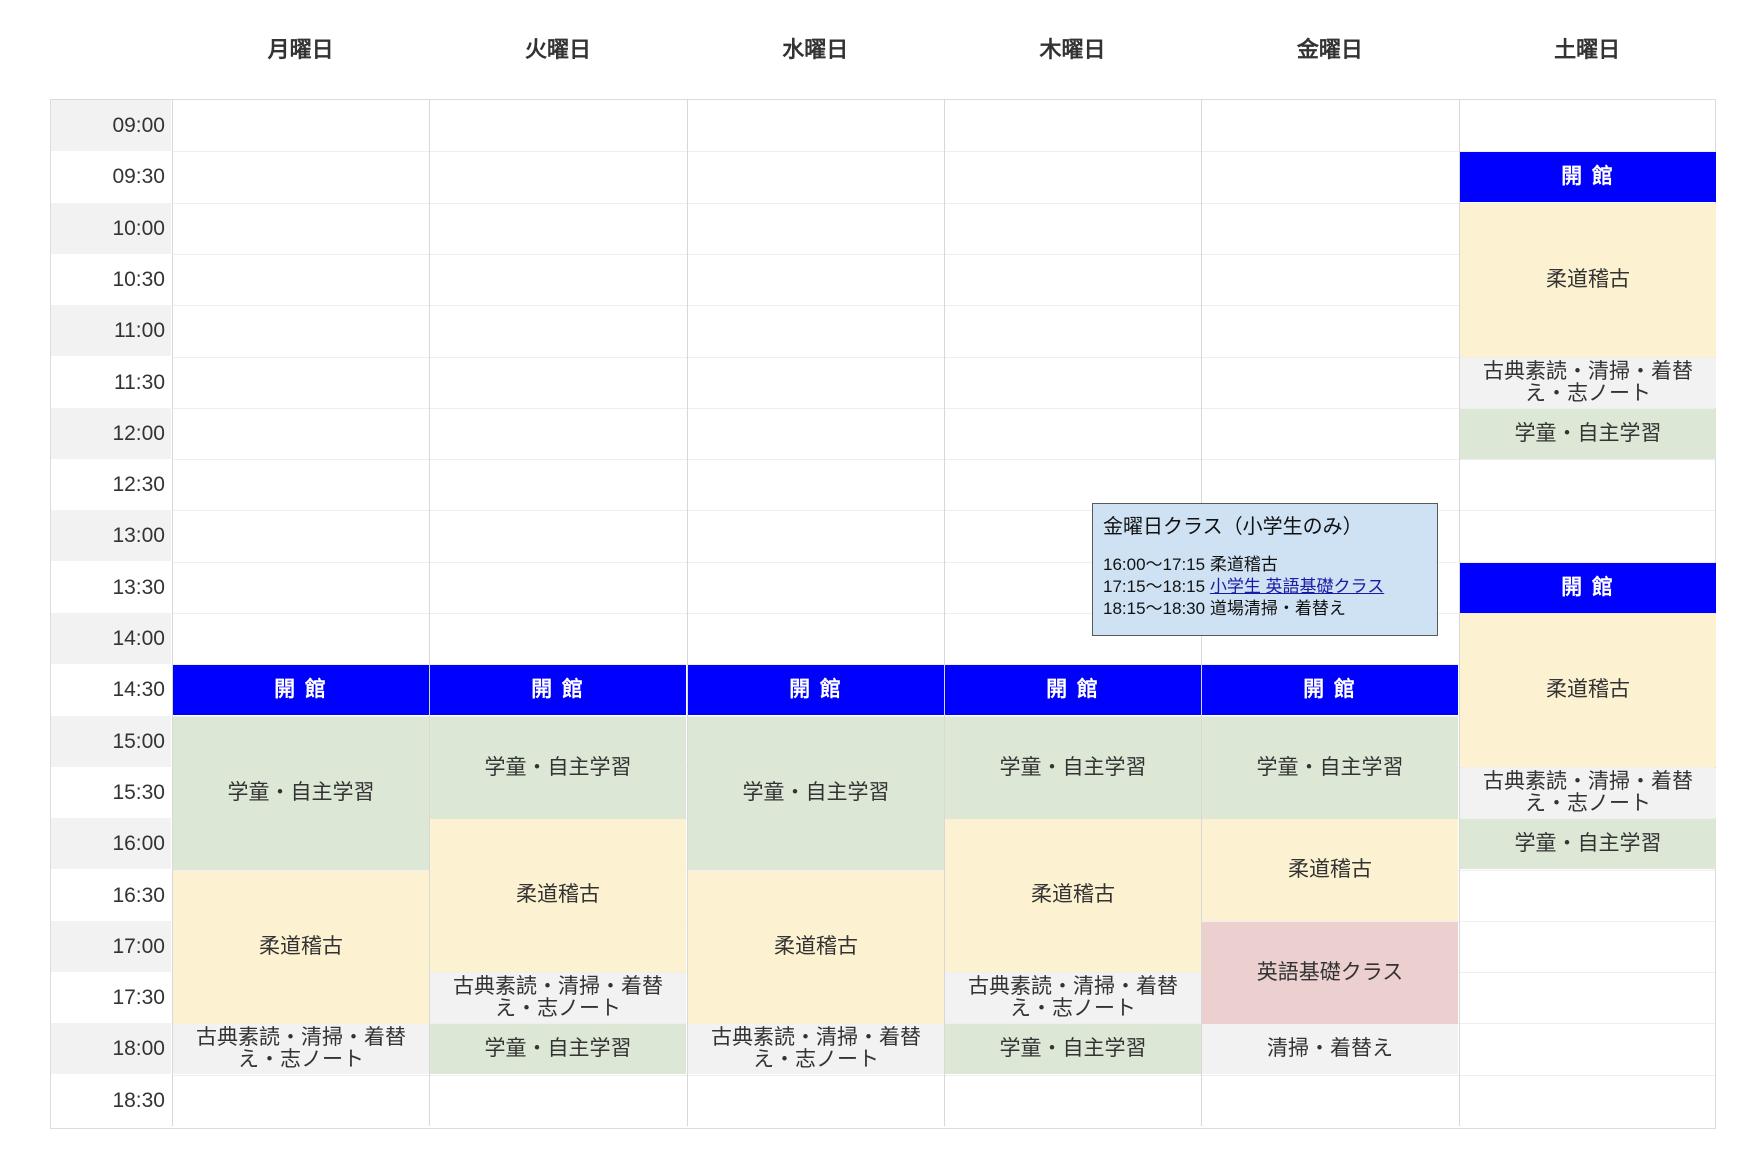 This screenshot has height=1164, width=1760. What do you see at coordinates (111, 946) in the screenshot?
I see `time-label: 17:00` at bounding box center [111, 946].